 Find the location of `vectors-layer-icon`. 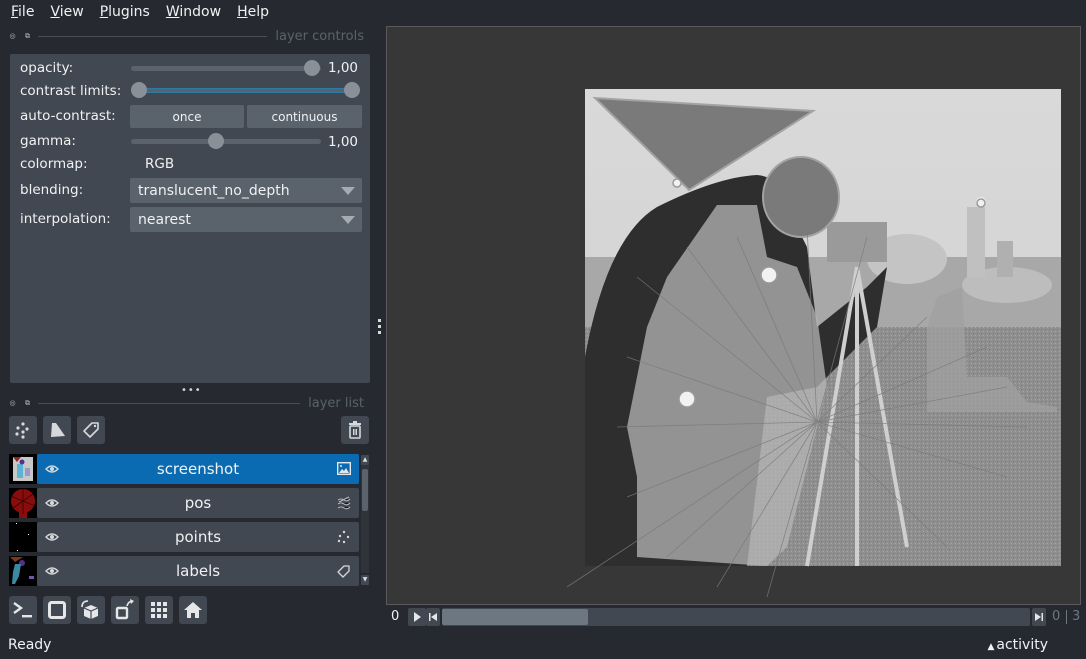

vectors-layer-icon is located at coordinates (344, 503).